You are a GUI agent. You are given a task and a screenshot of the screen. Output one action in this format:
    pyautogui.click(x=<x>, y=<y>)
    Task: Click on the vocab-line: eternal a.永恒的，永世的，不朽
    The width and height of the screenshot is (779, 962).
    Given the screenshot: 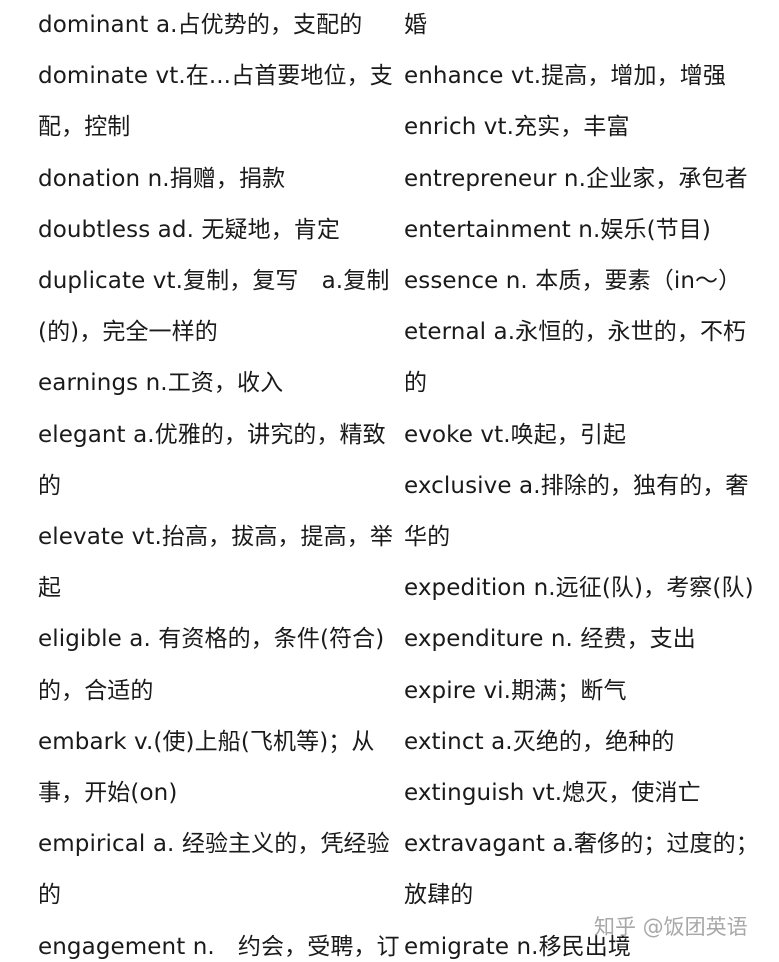 What is the action you would take?
    pyautogui.click(x=575, y=332)
    